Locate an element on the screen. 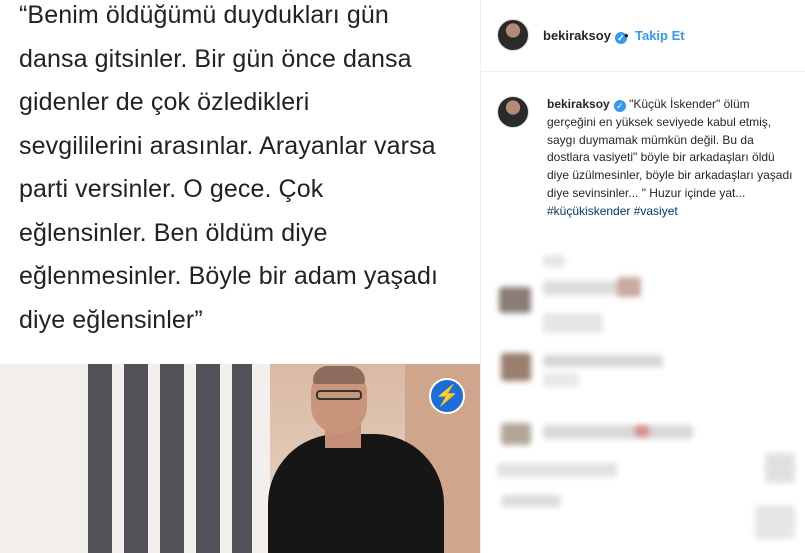 This screenshot has height=553, width=805. follow-button: Takip Et is located at coordinates (660, 35).